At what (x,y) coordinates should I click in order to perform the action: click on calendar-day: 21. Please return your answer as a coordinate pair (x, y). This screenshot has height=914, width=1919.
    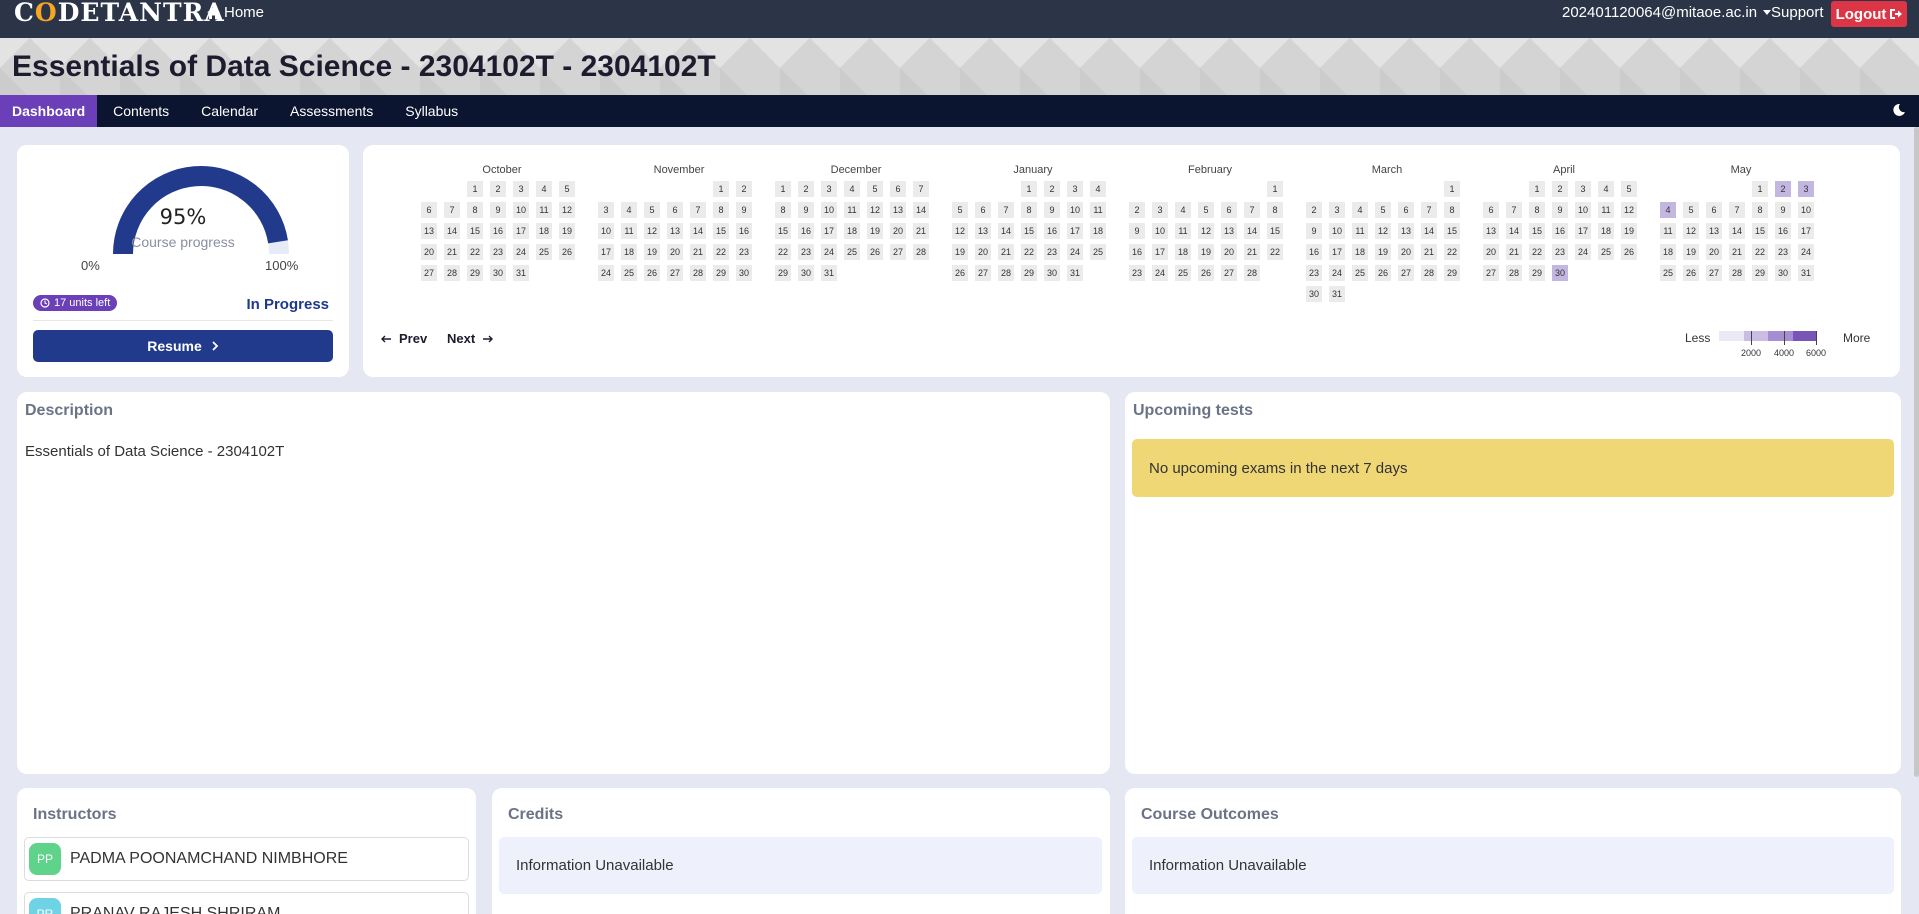
    Looking at the image, I should click on (1514, 252).